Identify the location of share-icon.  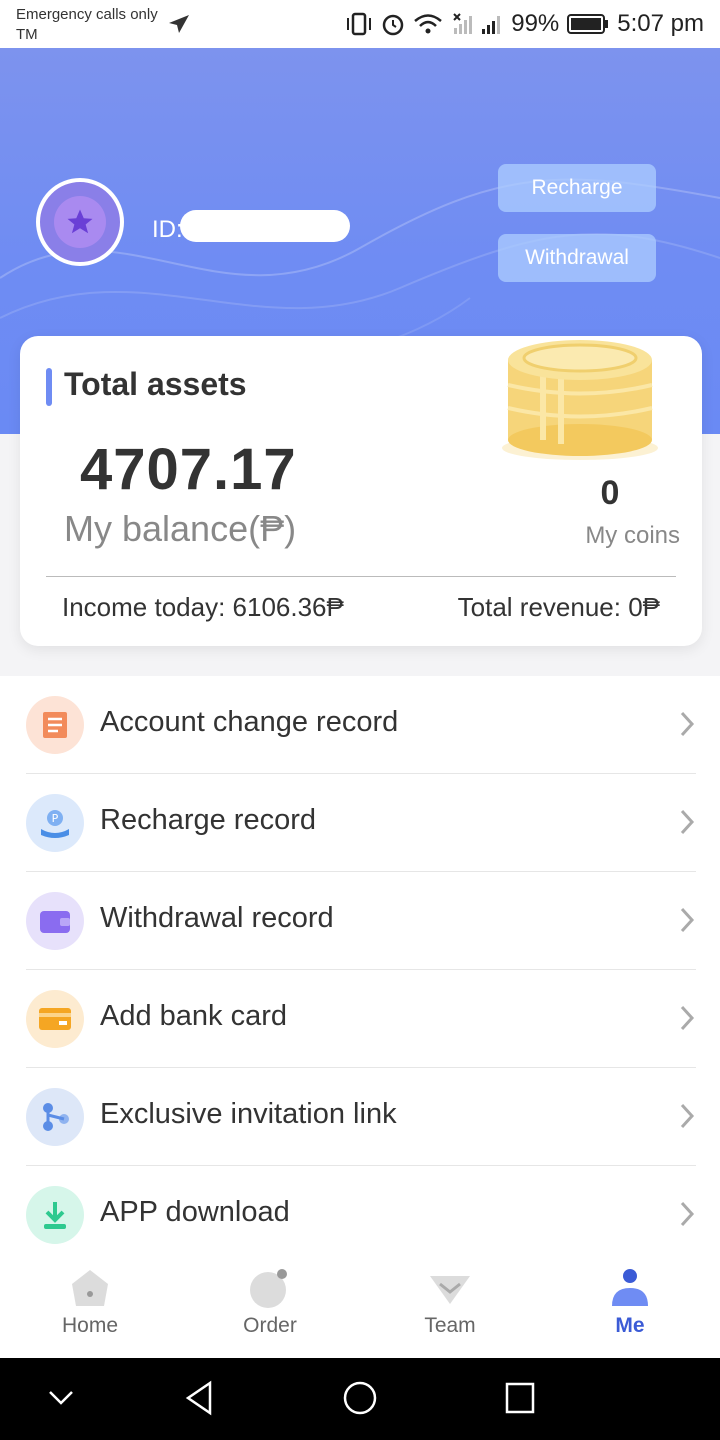
(55, 1117).